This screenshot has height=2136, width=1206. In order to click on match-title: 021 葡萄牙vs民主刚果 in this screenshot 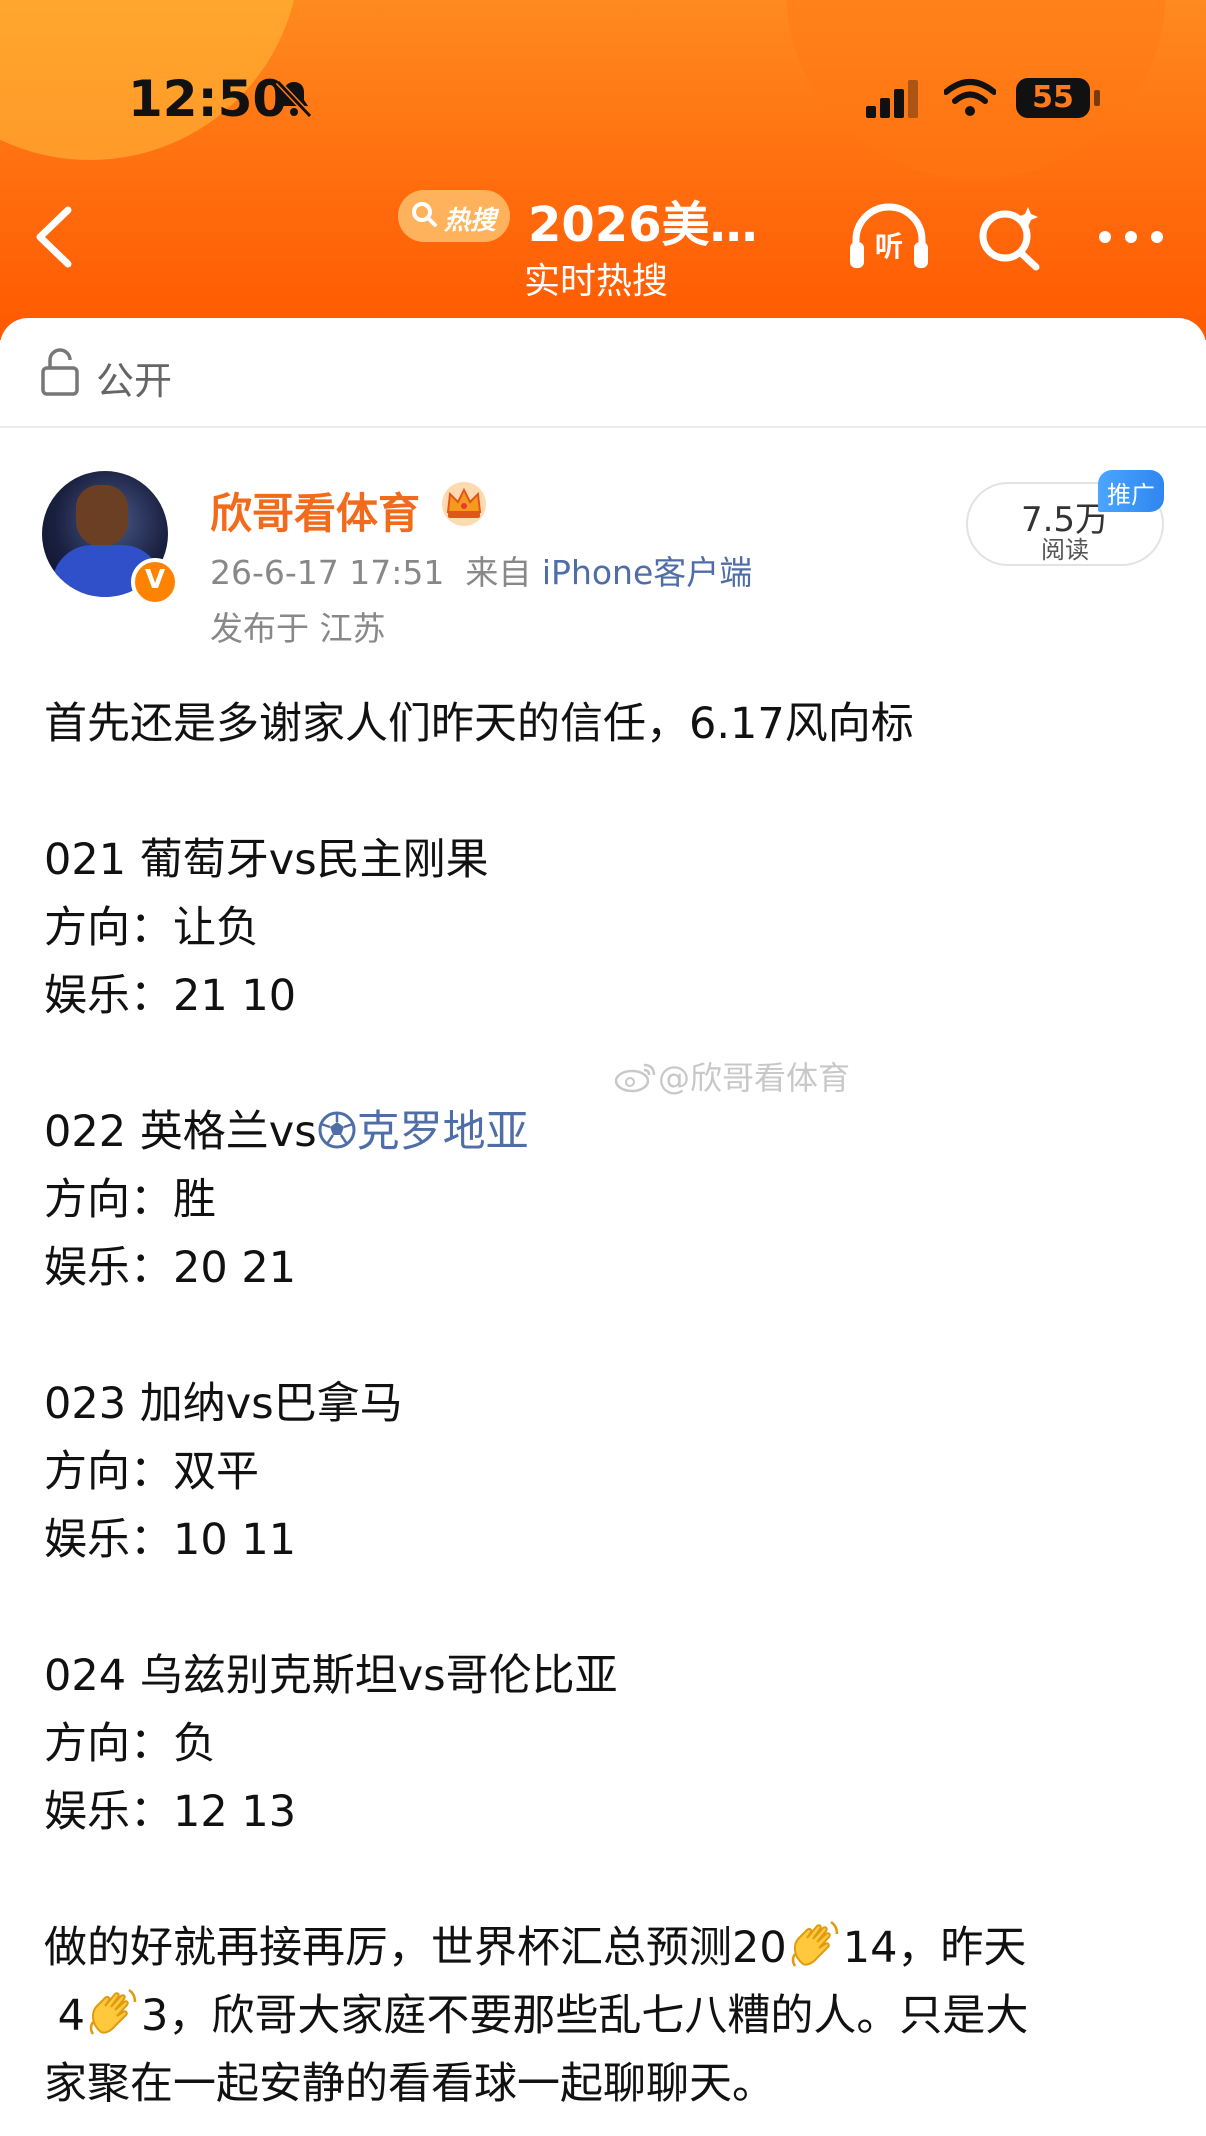, I will do `click(266, 860)`.